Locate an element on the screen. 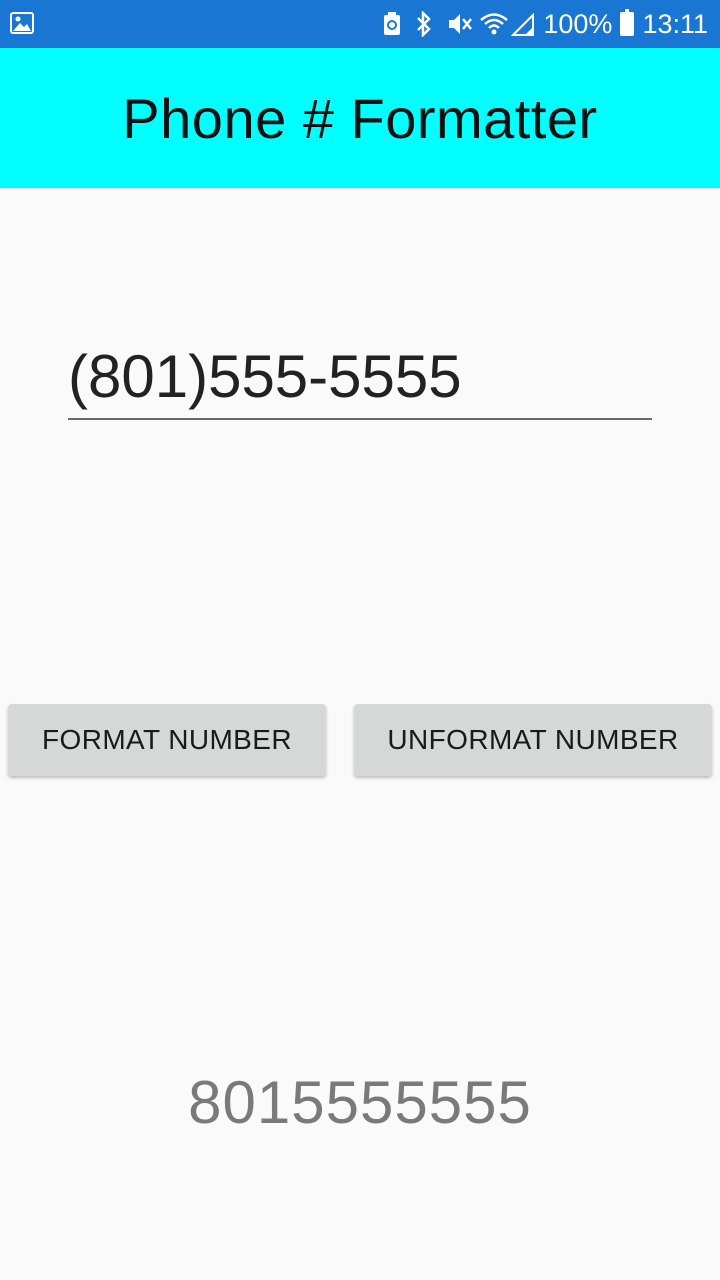 Image resolution: width=720 pixels, height=1280 pixels. phone-number-input is located at coordinates (360, 378).